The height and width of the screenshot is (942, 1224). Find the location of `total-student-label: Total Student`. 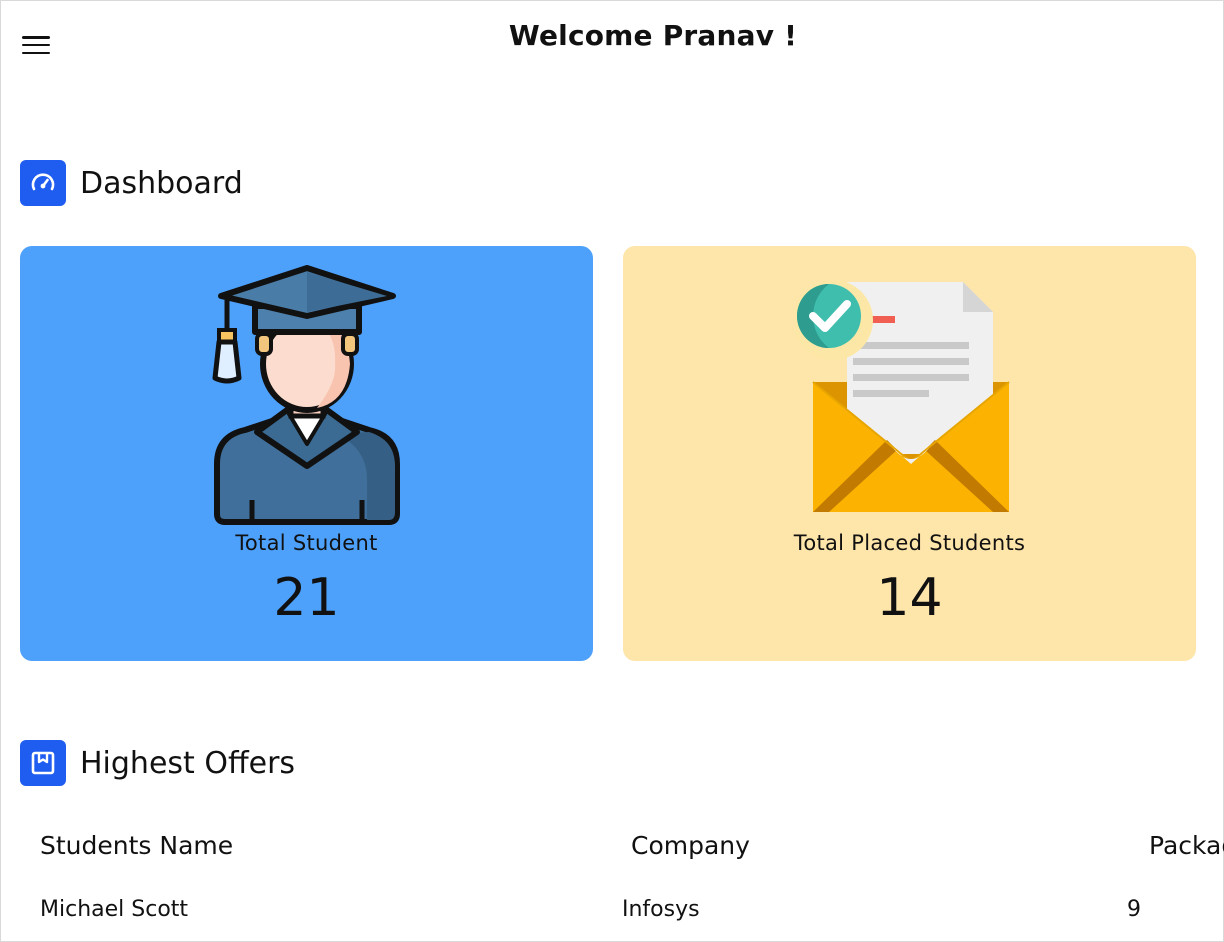

total-student-label: Total Student is located at coordinates (306, 543).